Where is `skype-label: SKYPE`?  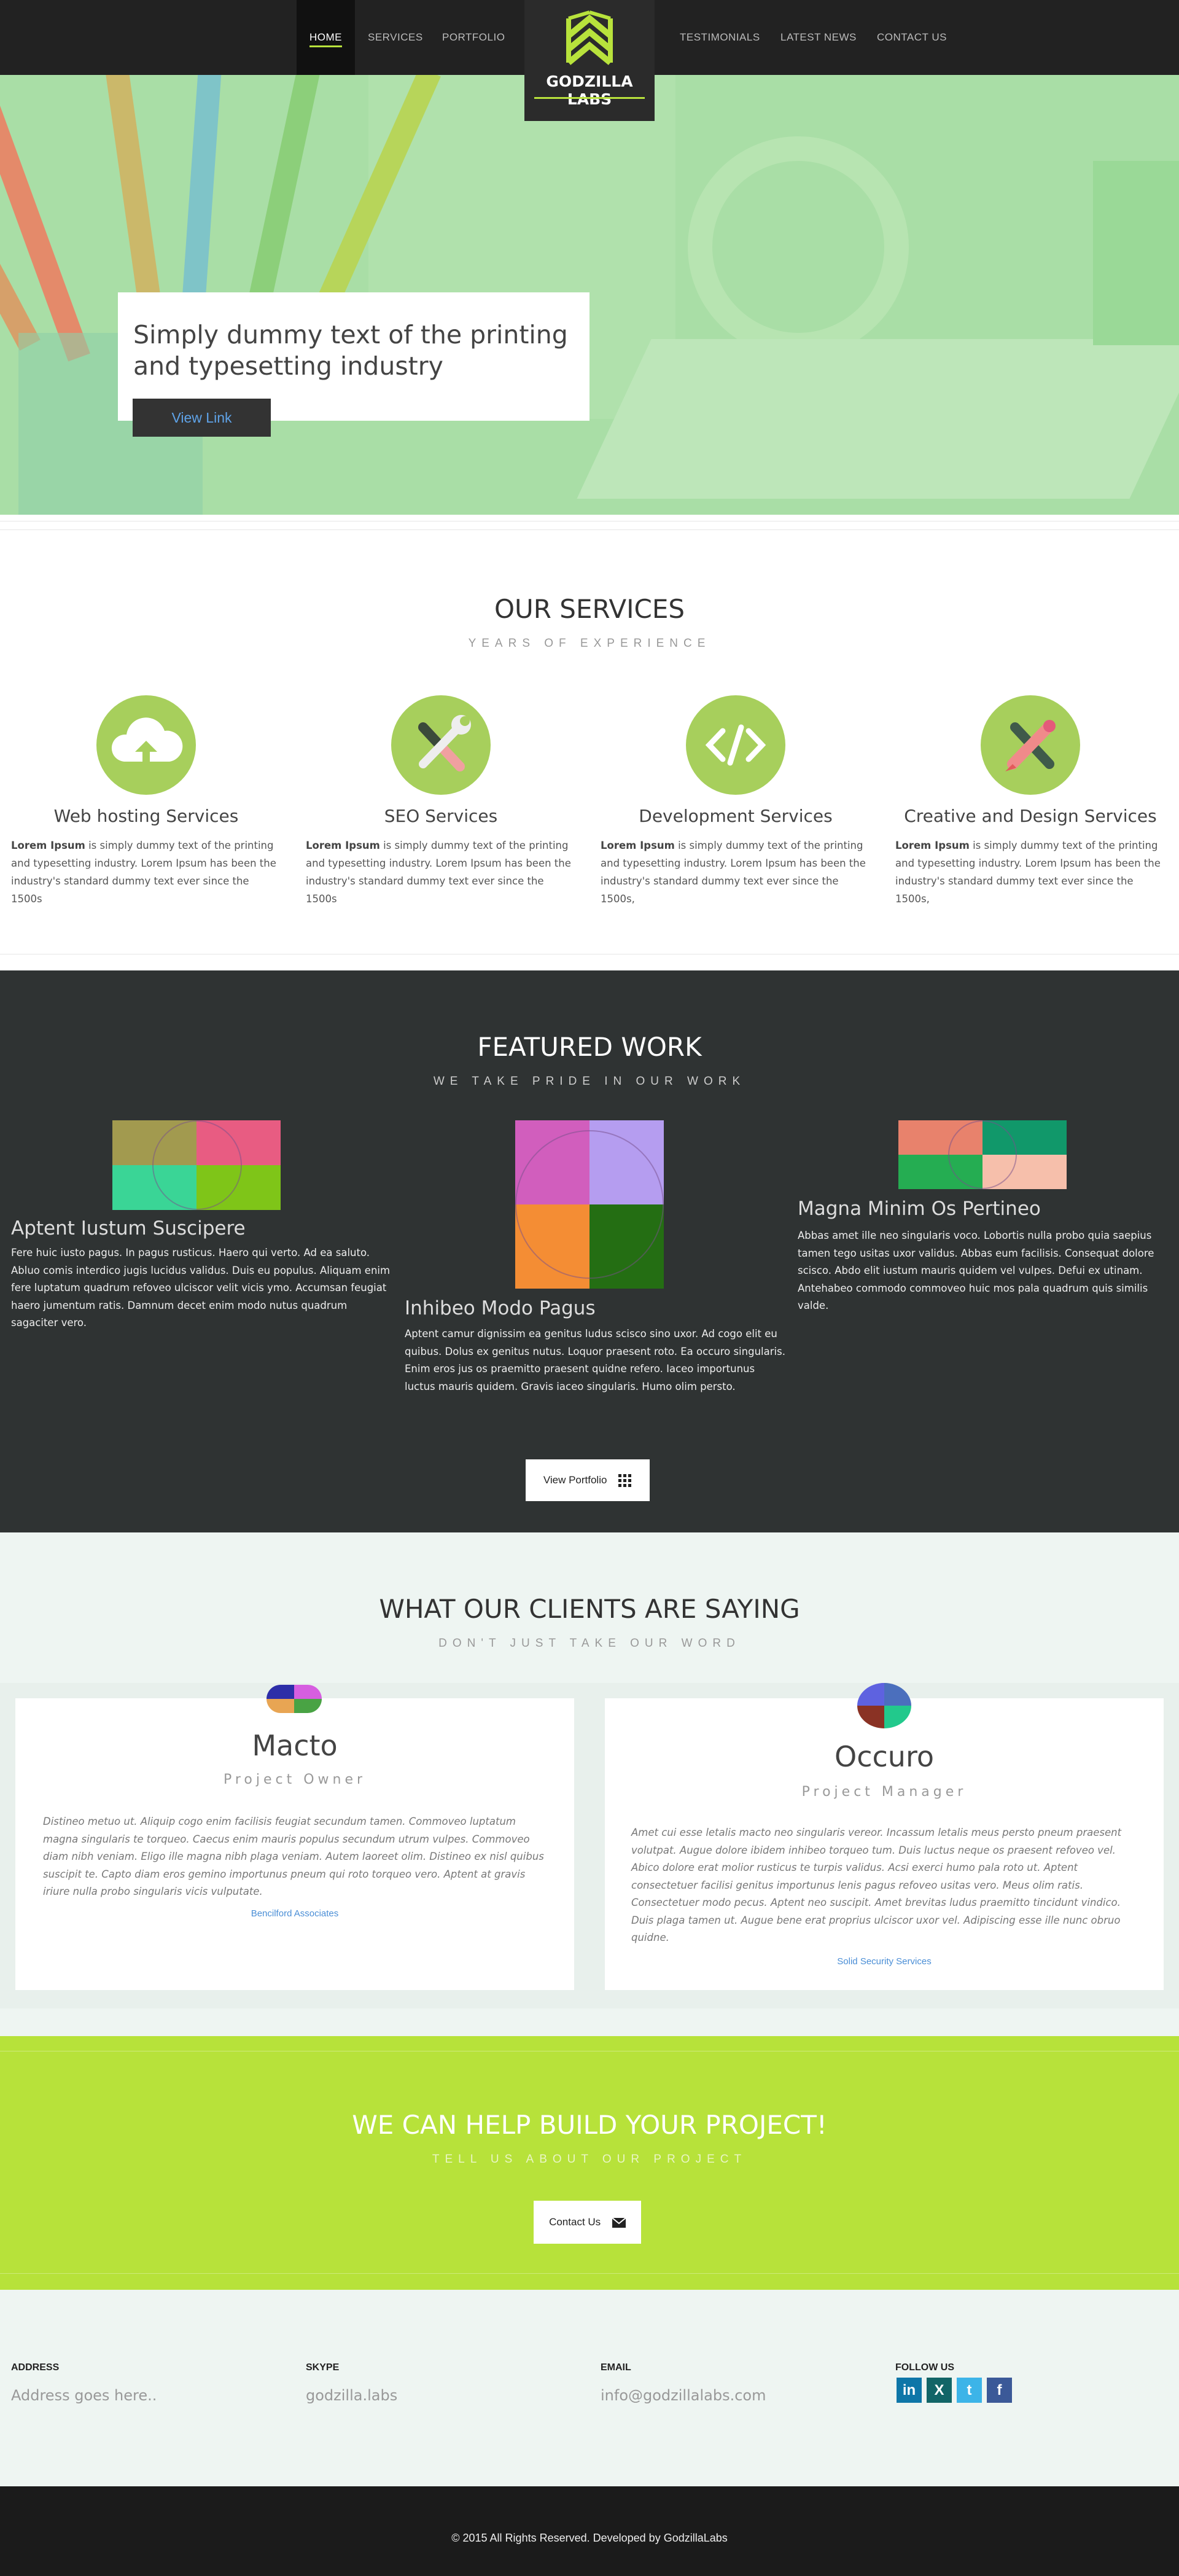 skype-label: SKYPE is located at coordinates (323, 2367).